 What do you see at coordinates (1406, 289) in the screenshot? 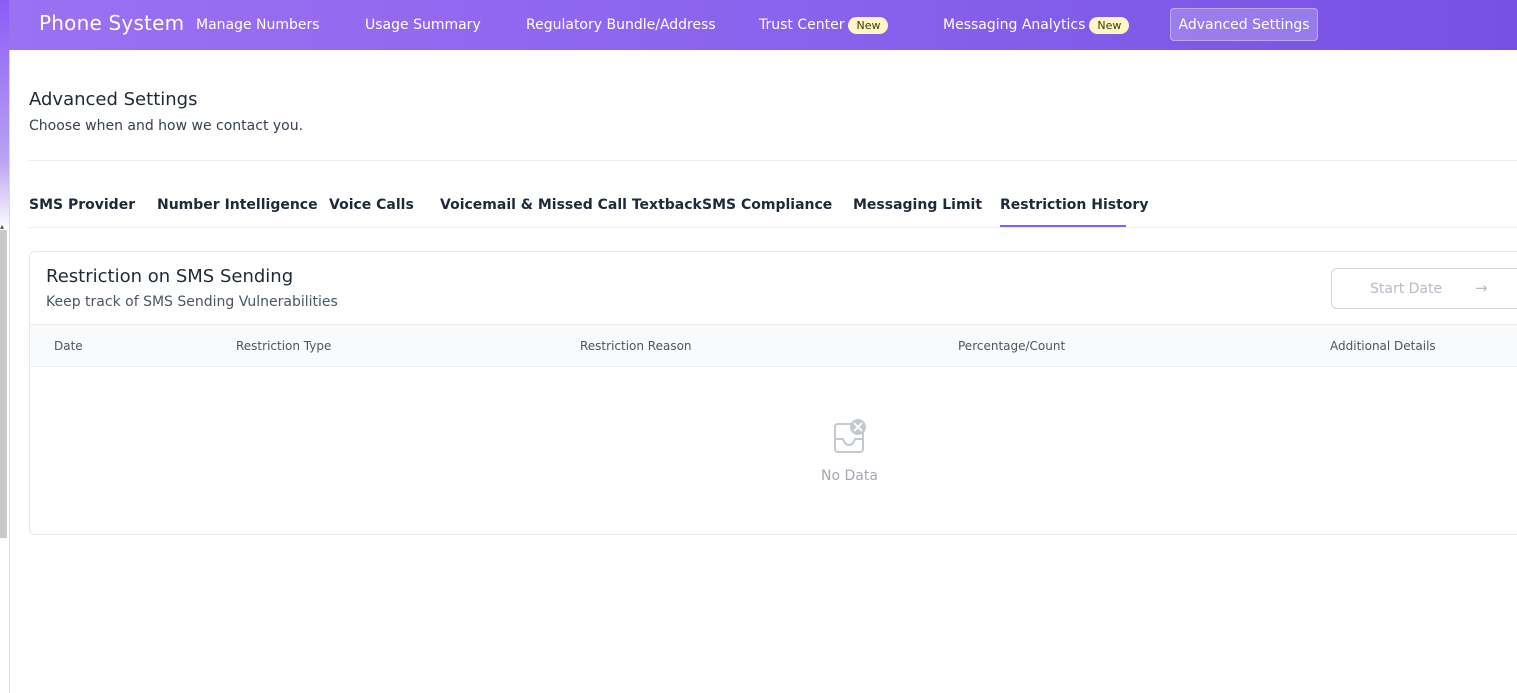
I see `start-date-placeholder: Start Date` at bounding box center [1406, 289].